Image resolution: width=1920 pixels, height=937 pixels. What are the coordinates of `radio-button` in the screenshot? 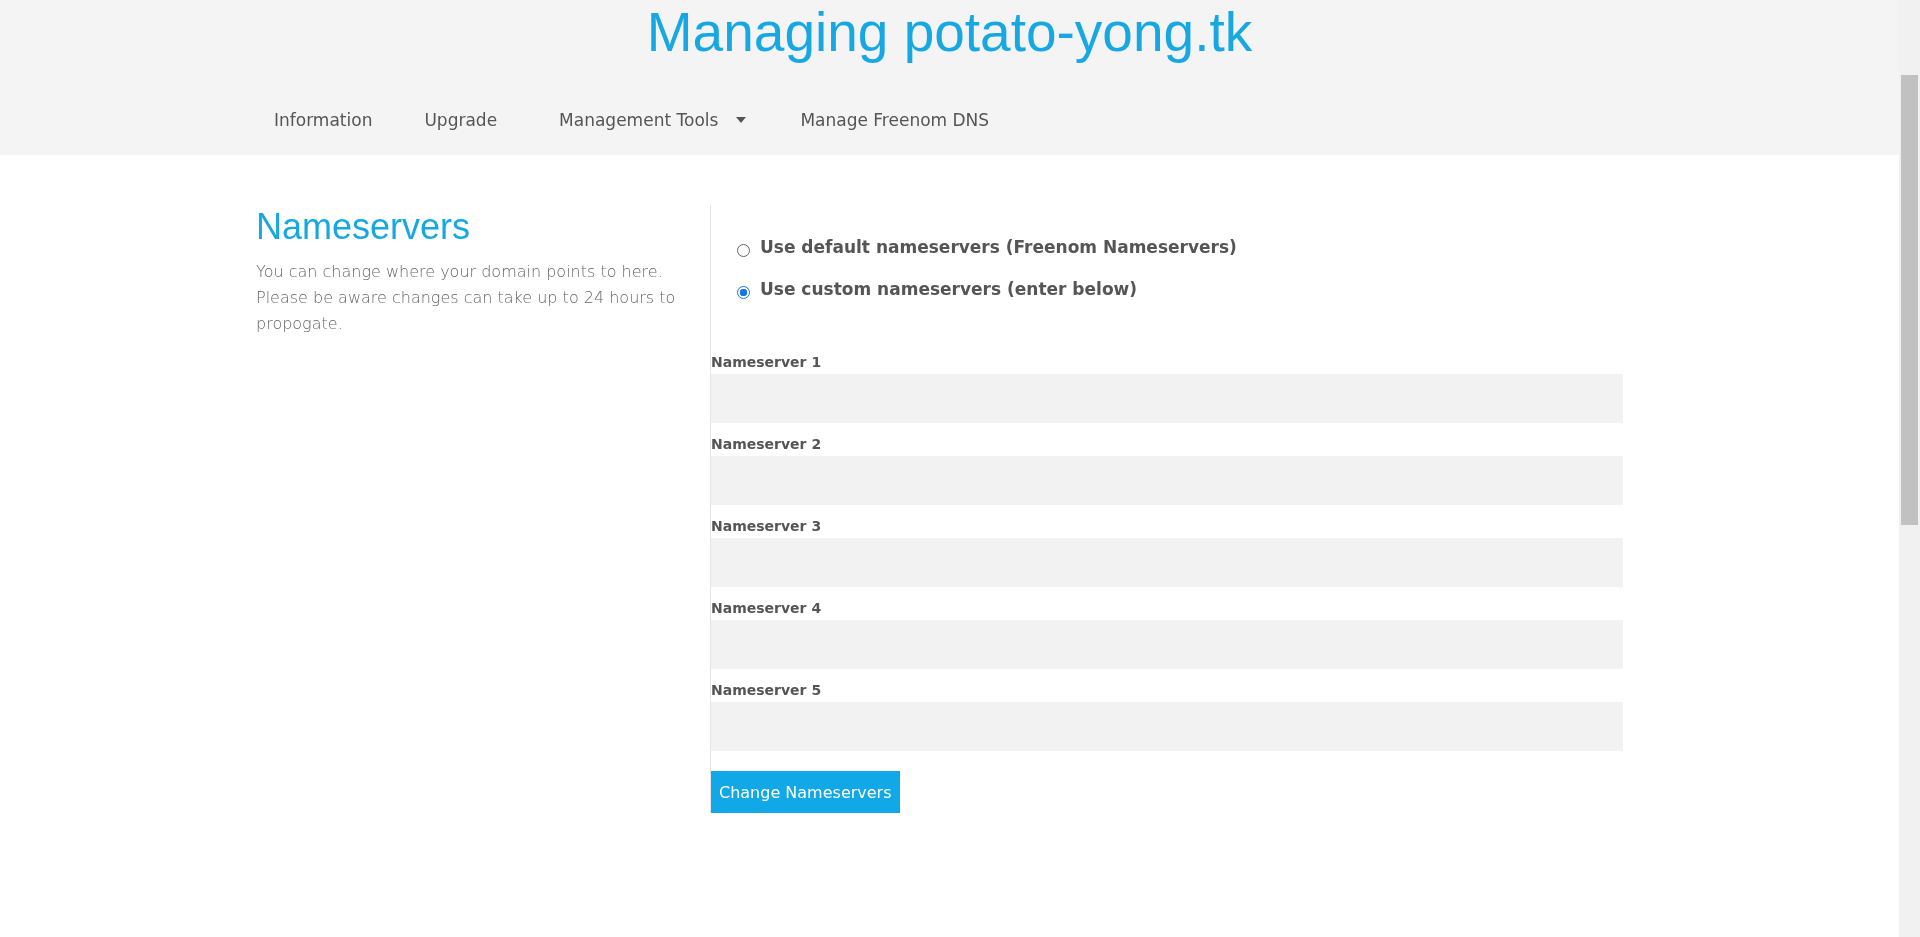 It's located at (743, 292).